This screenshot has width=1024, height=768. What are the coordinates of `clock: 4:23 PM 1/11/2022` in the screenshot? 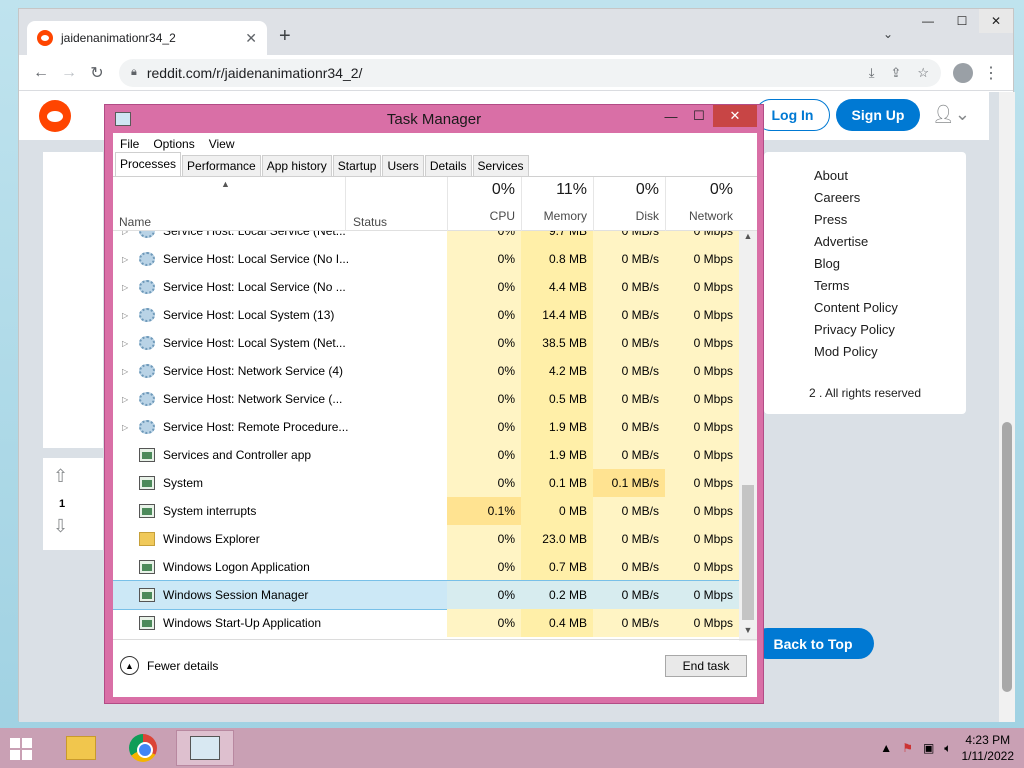 It's located at (988, 748).